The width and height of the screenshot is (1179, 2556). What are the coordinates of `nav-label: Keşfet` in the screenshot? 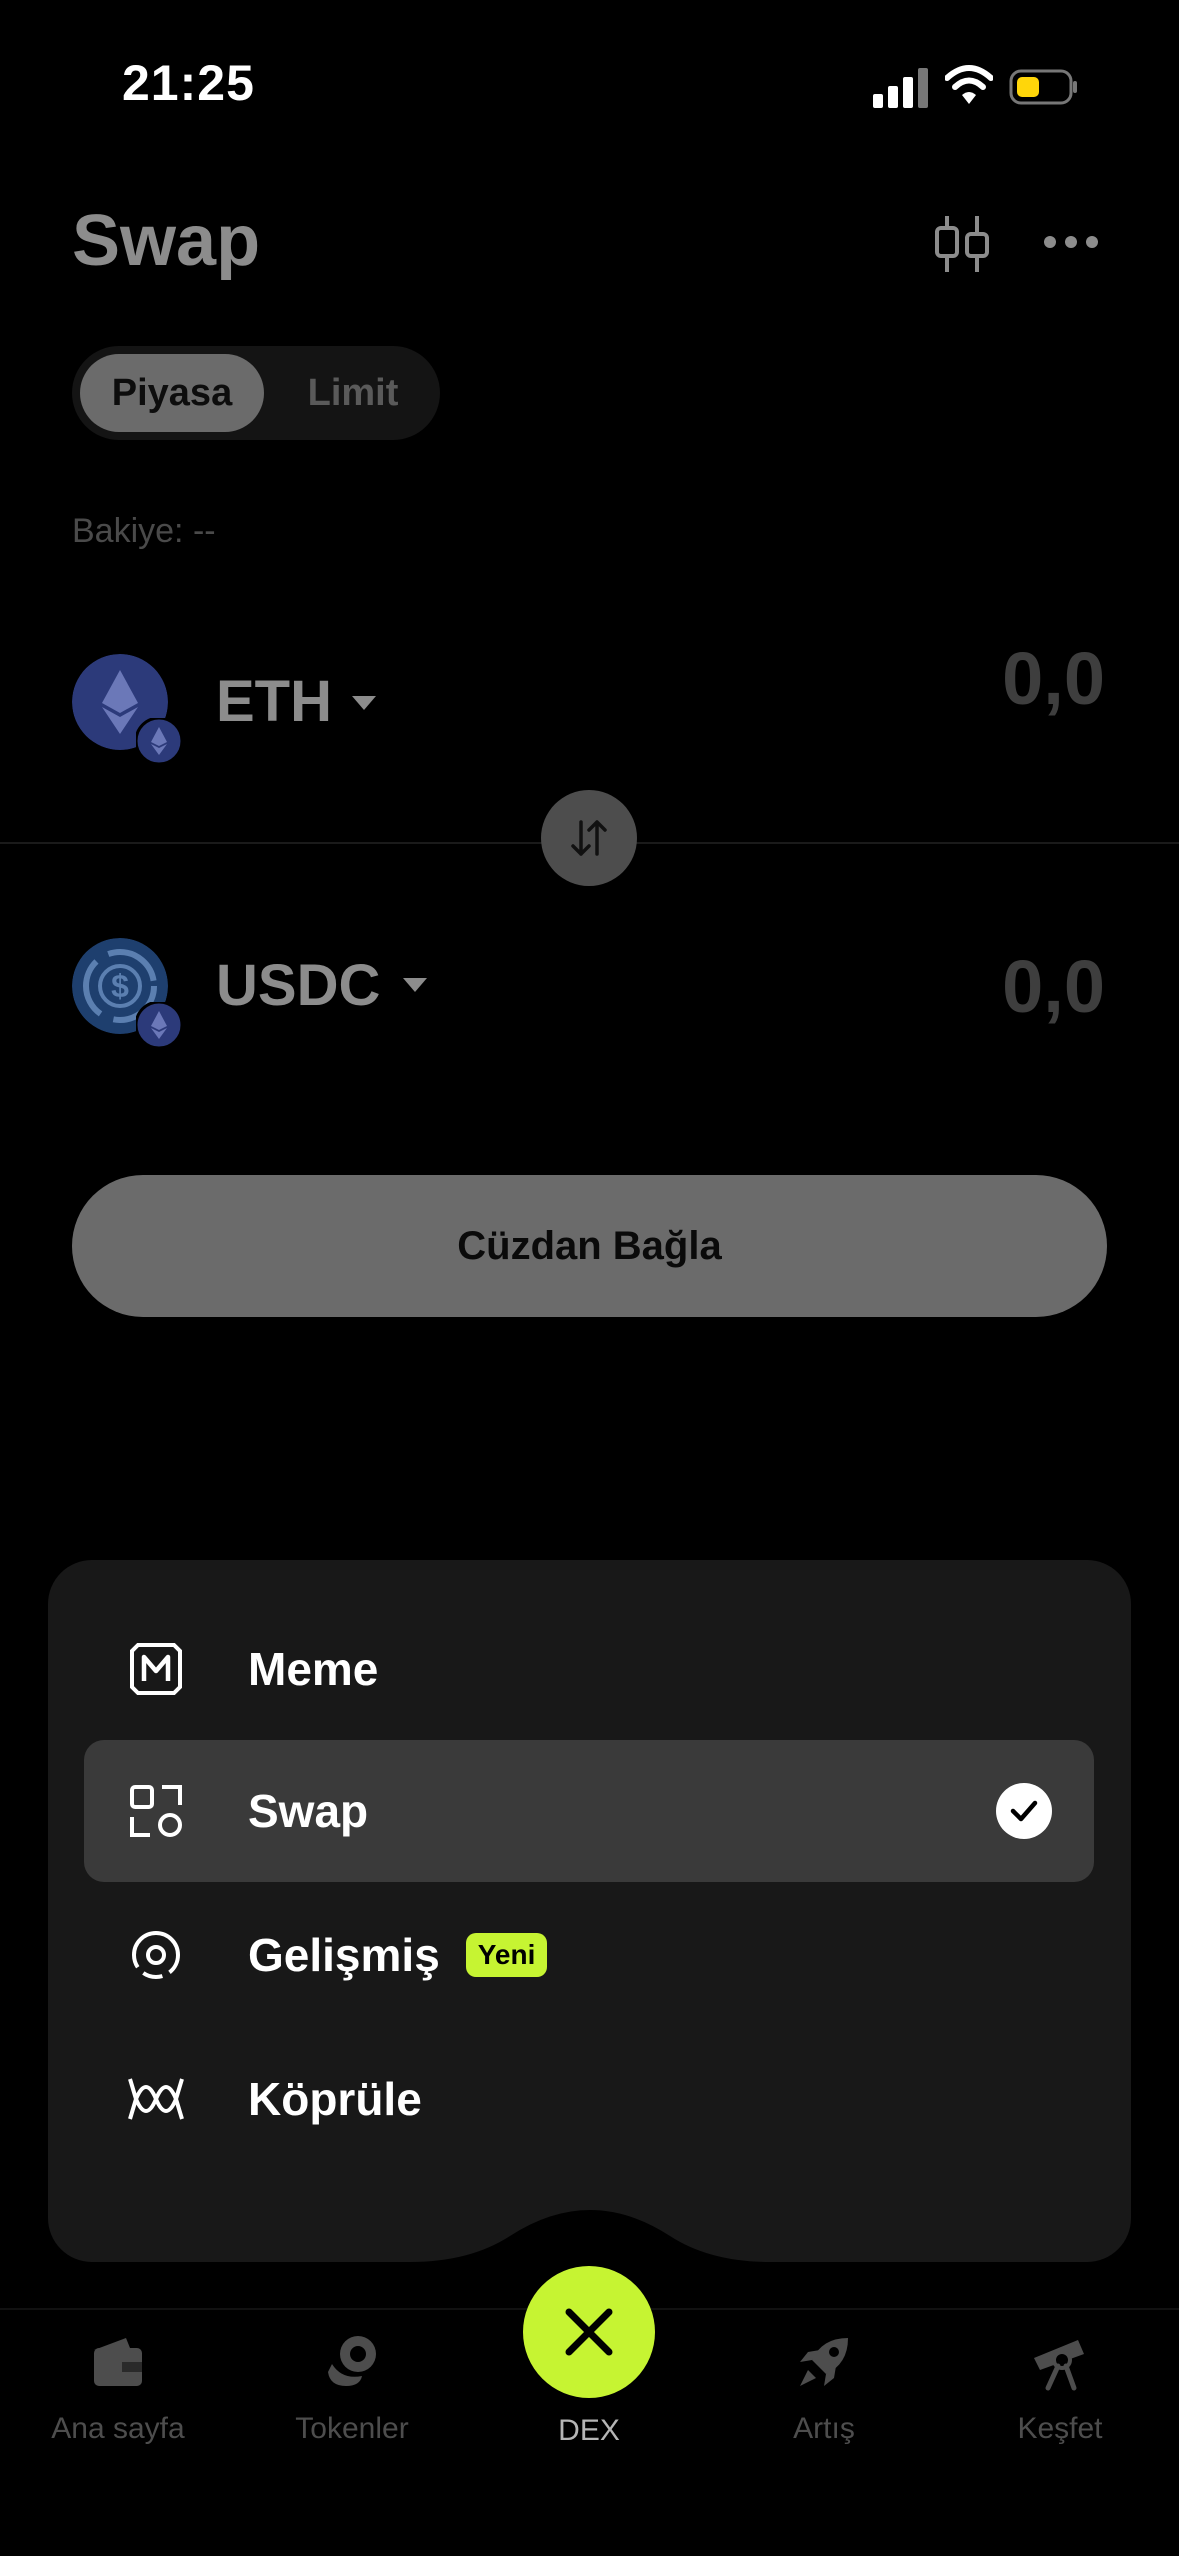 It's located at (1060, 2428).